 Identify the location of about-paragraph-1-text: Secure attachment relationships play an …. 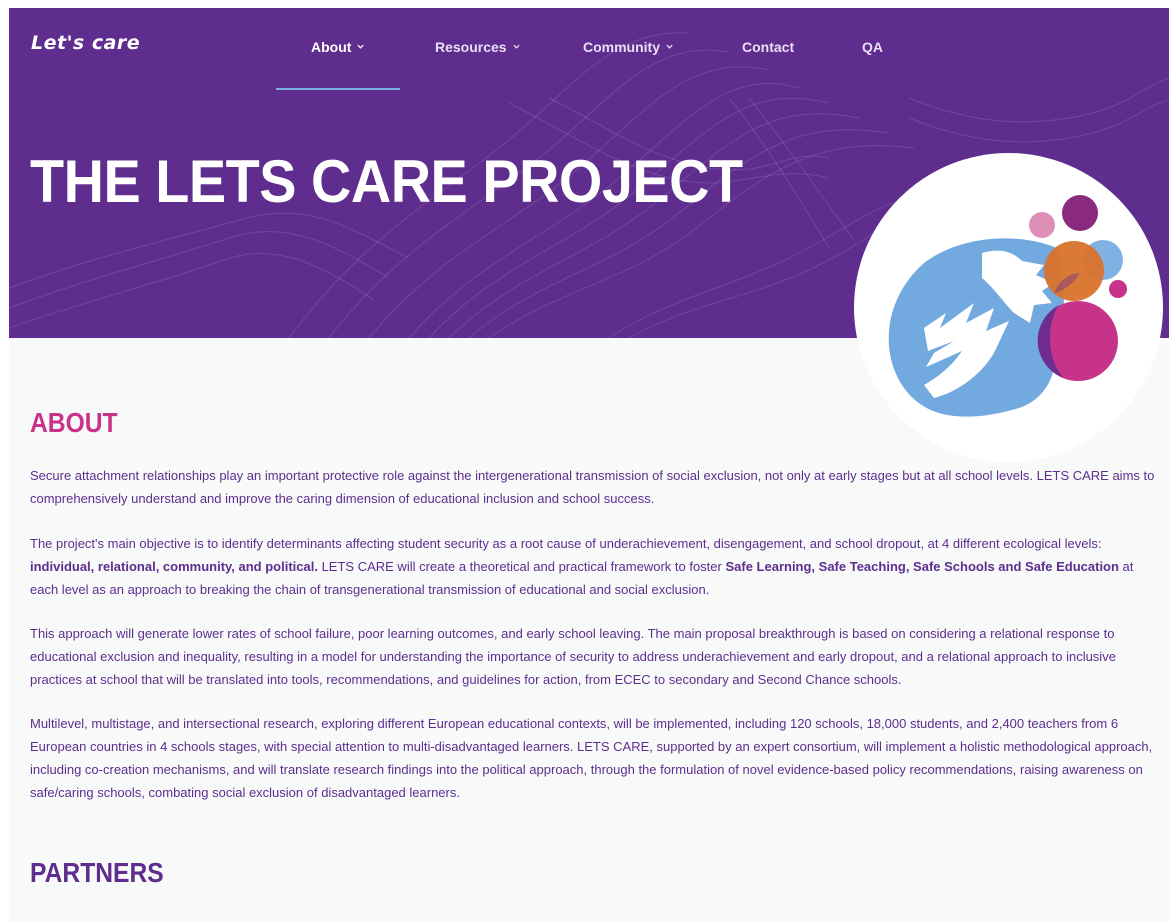
(592, 487).